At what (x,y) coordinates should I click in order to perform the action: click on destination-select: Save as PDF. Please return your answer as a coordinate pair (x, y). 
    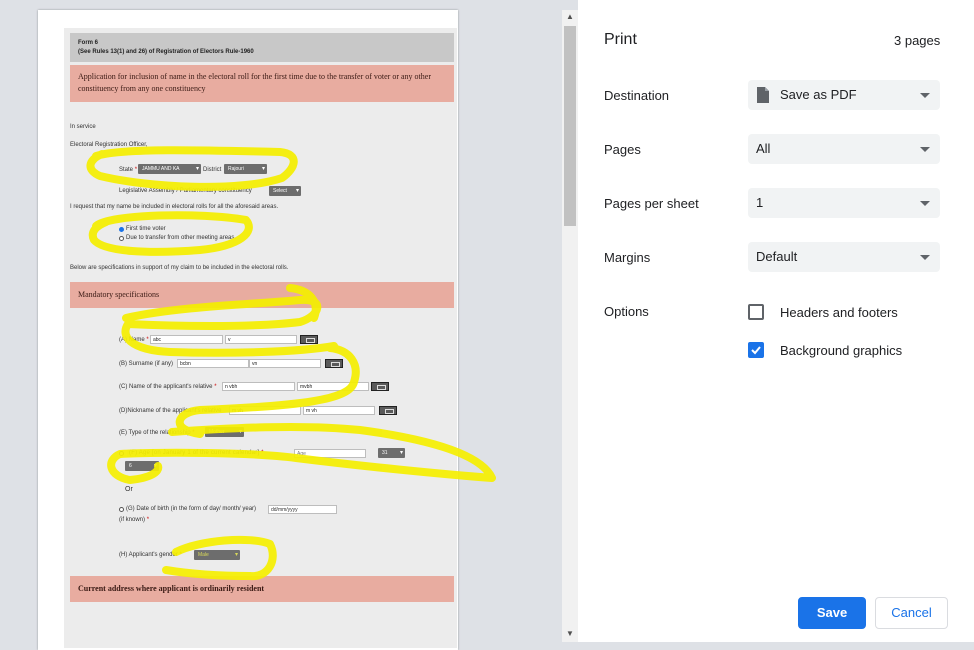
    Looking at the image, I should click on (844, 95).